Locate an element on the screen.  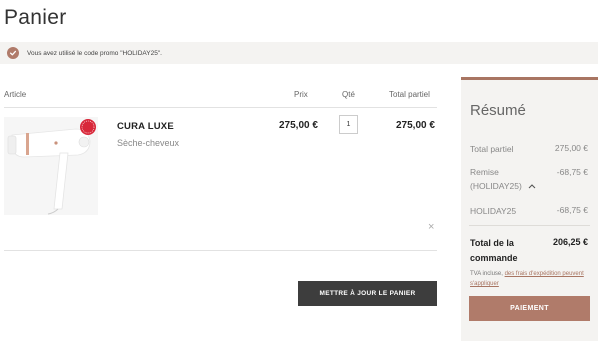
product-price: 275,00 € is located at coordinates (298, 125).